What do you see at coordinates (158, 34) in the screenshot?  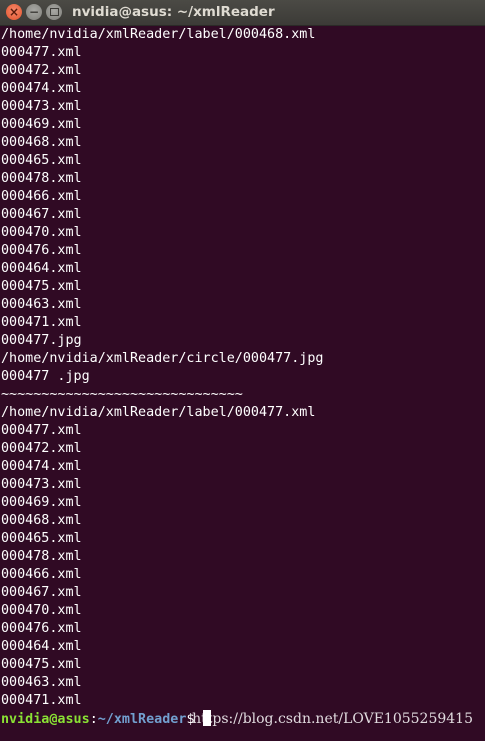 I see `output-line: /home/nvidia/xmlReader/label/000468.xml` at bounding box center [158, 34].